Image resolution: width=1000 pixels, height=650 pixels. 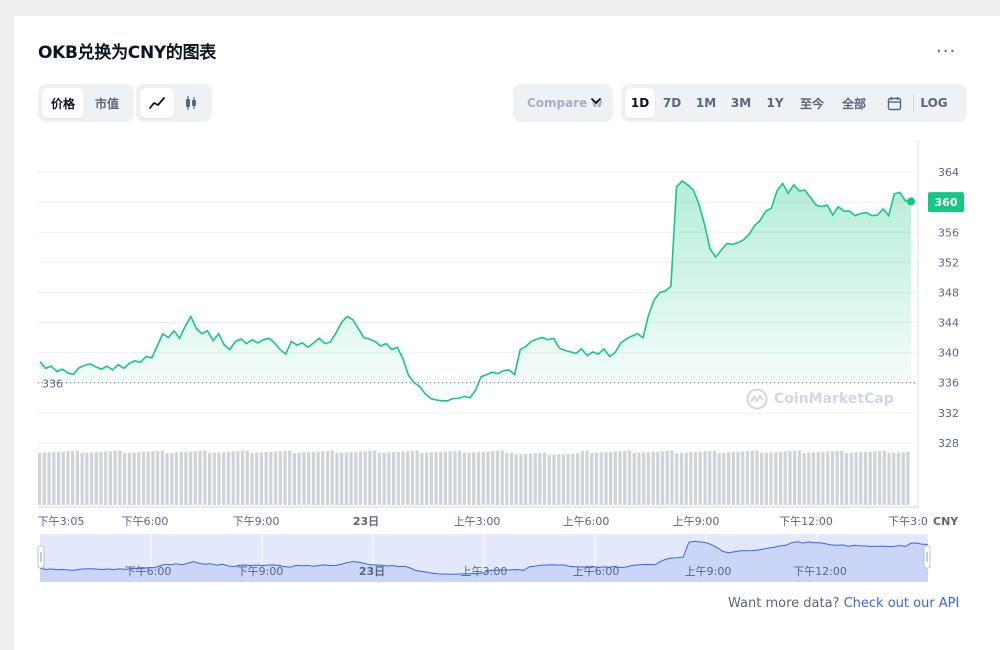 I want to click on x-tick-label: 下午12:00, so click(x=806, y=521).